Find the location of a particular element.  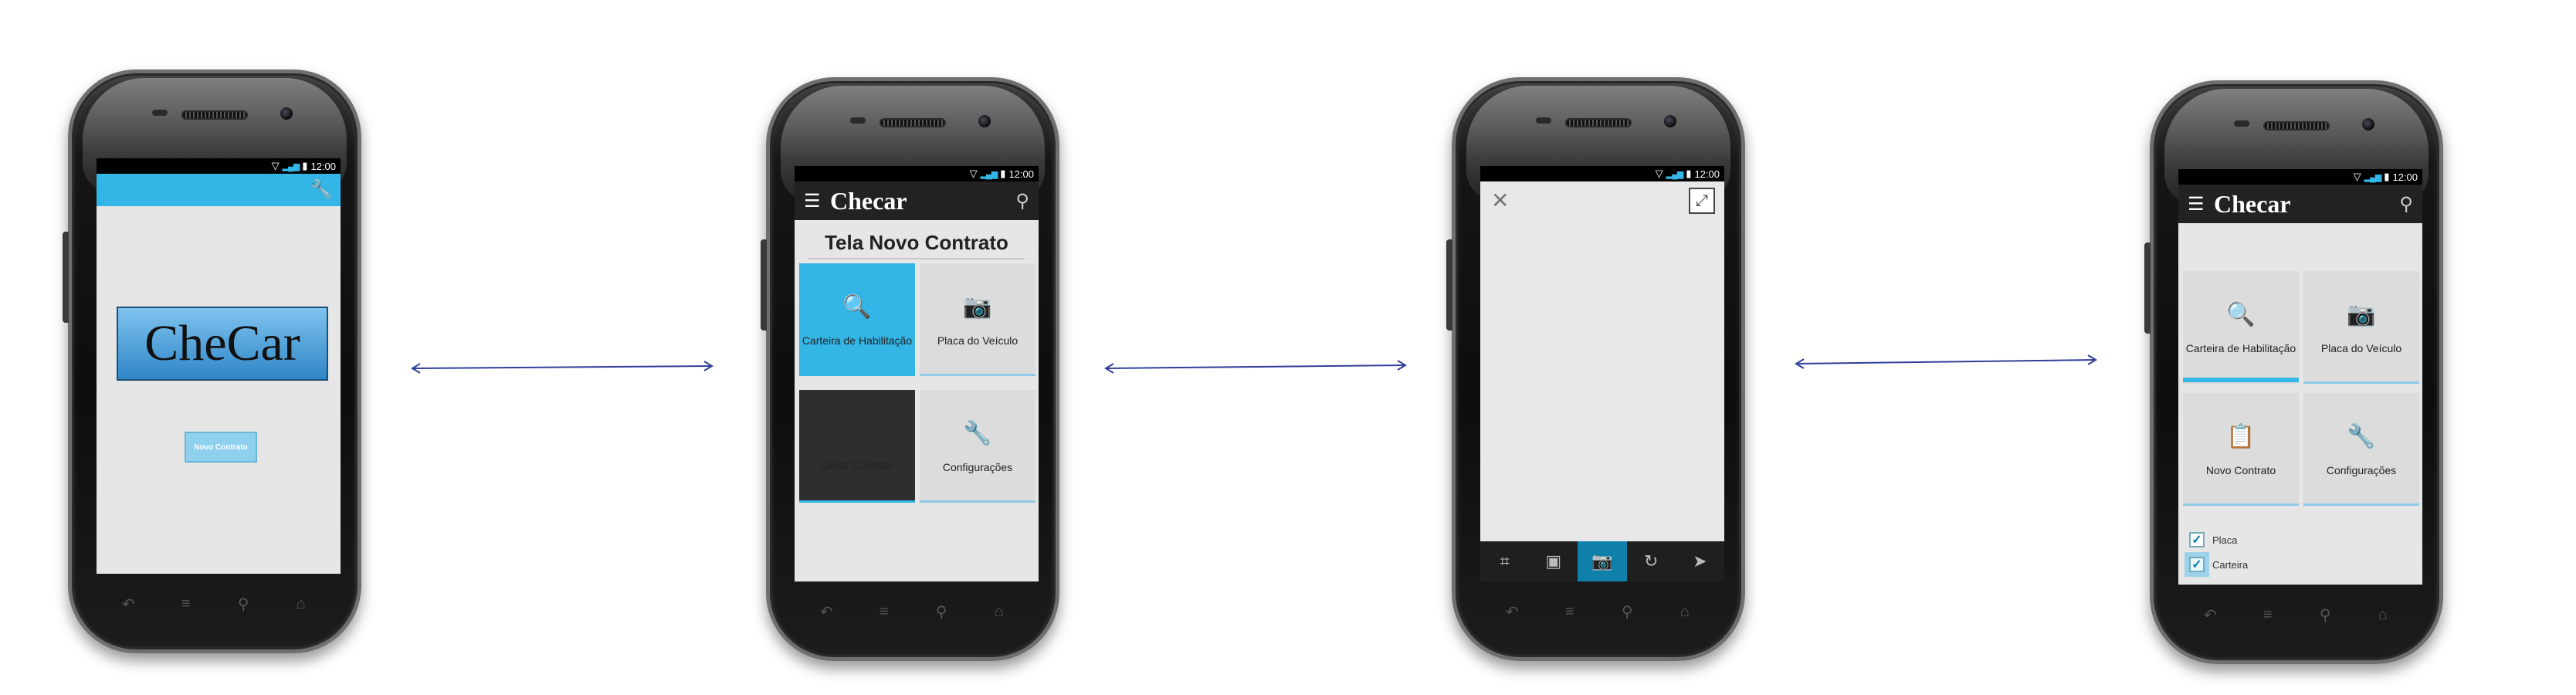

wrench-menu-icon: 🔧 is located at coordinates (321, 189).